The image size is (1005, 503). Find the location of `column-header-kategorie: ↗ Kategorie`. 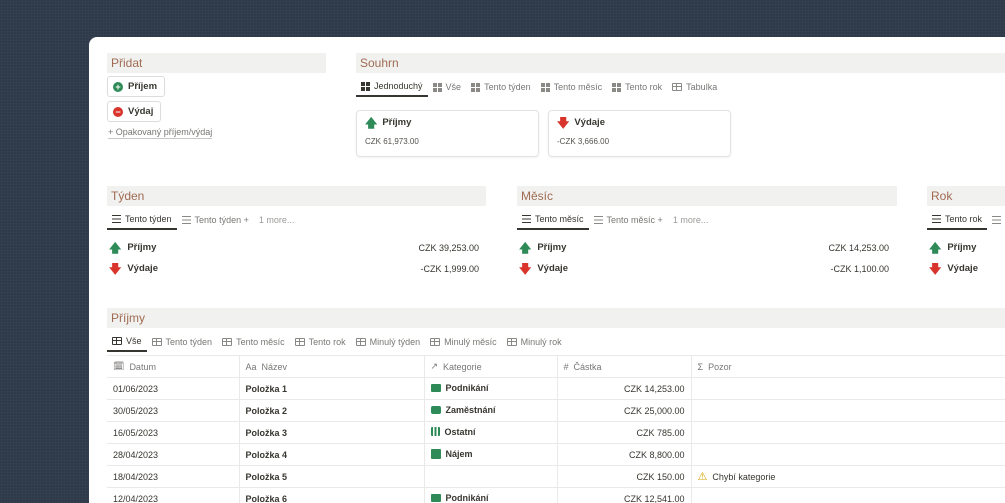

column-header-kategorie: ↗ Kategorie is located at coordinates (491, 366).